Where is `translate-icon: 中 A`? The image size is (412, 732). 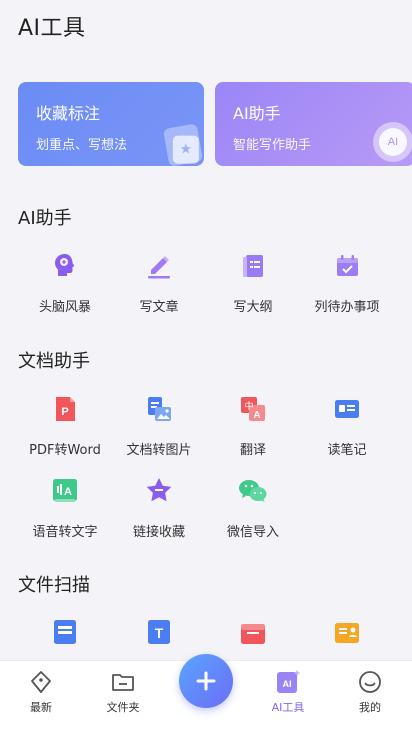 translate-icon: 中 A is located at coordinates (253, 409).